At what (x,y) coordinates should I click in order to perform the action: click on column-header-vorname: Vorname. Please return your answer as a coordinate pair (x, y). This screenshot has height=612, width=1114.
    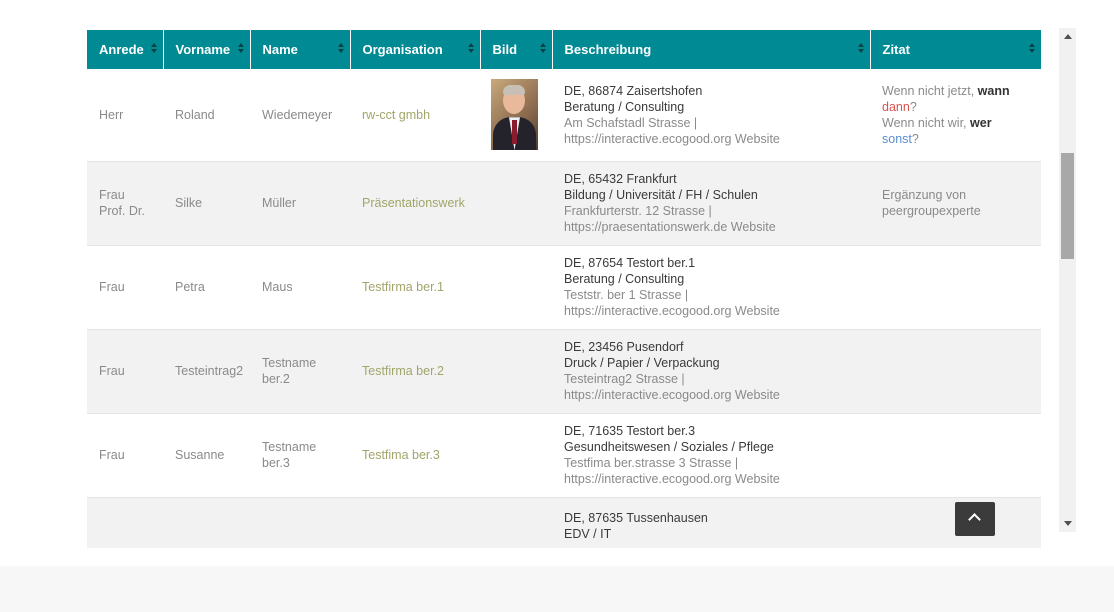
    Looking at the image, I should click on (207, 49).